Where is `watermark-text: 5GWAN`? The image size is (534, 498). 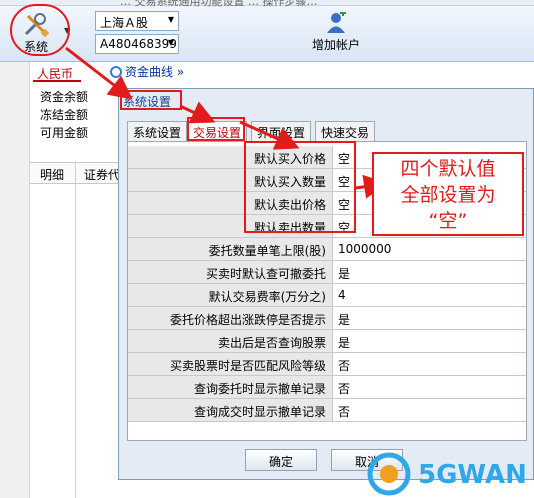
watermark-text: 5GWAN is located at coordinates (472, 475).